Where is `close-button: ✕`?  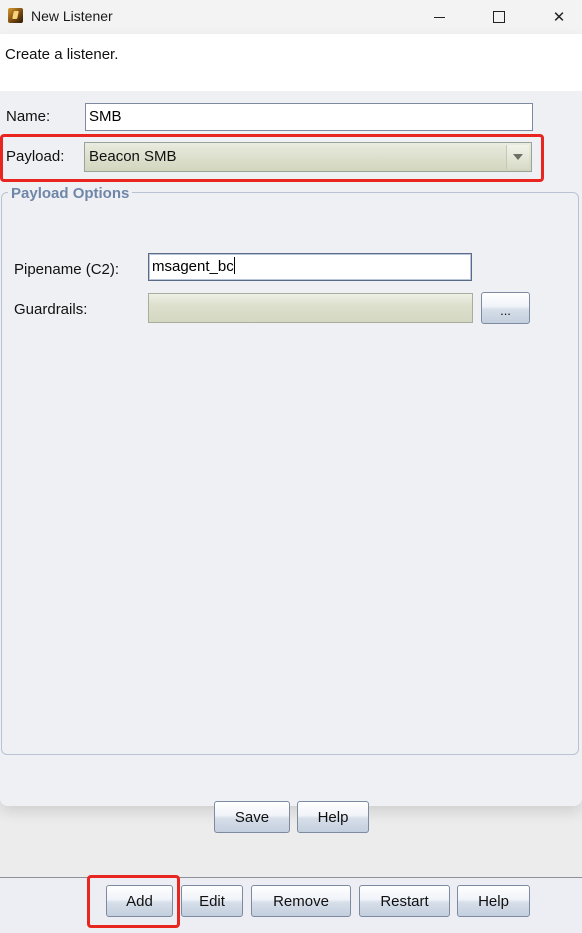
close-button: ✕ is located at coordinates (559, 17).